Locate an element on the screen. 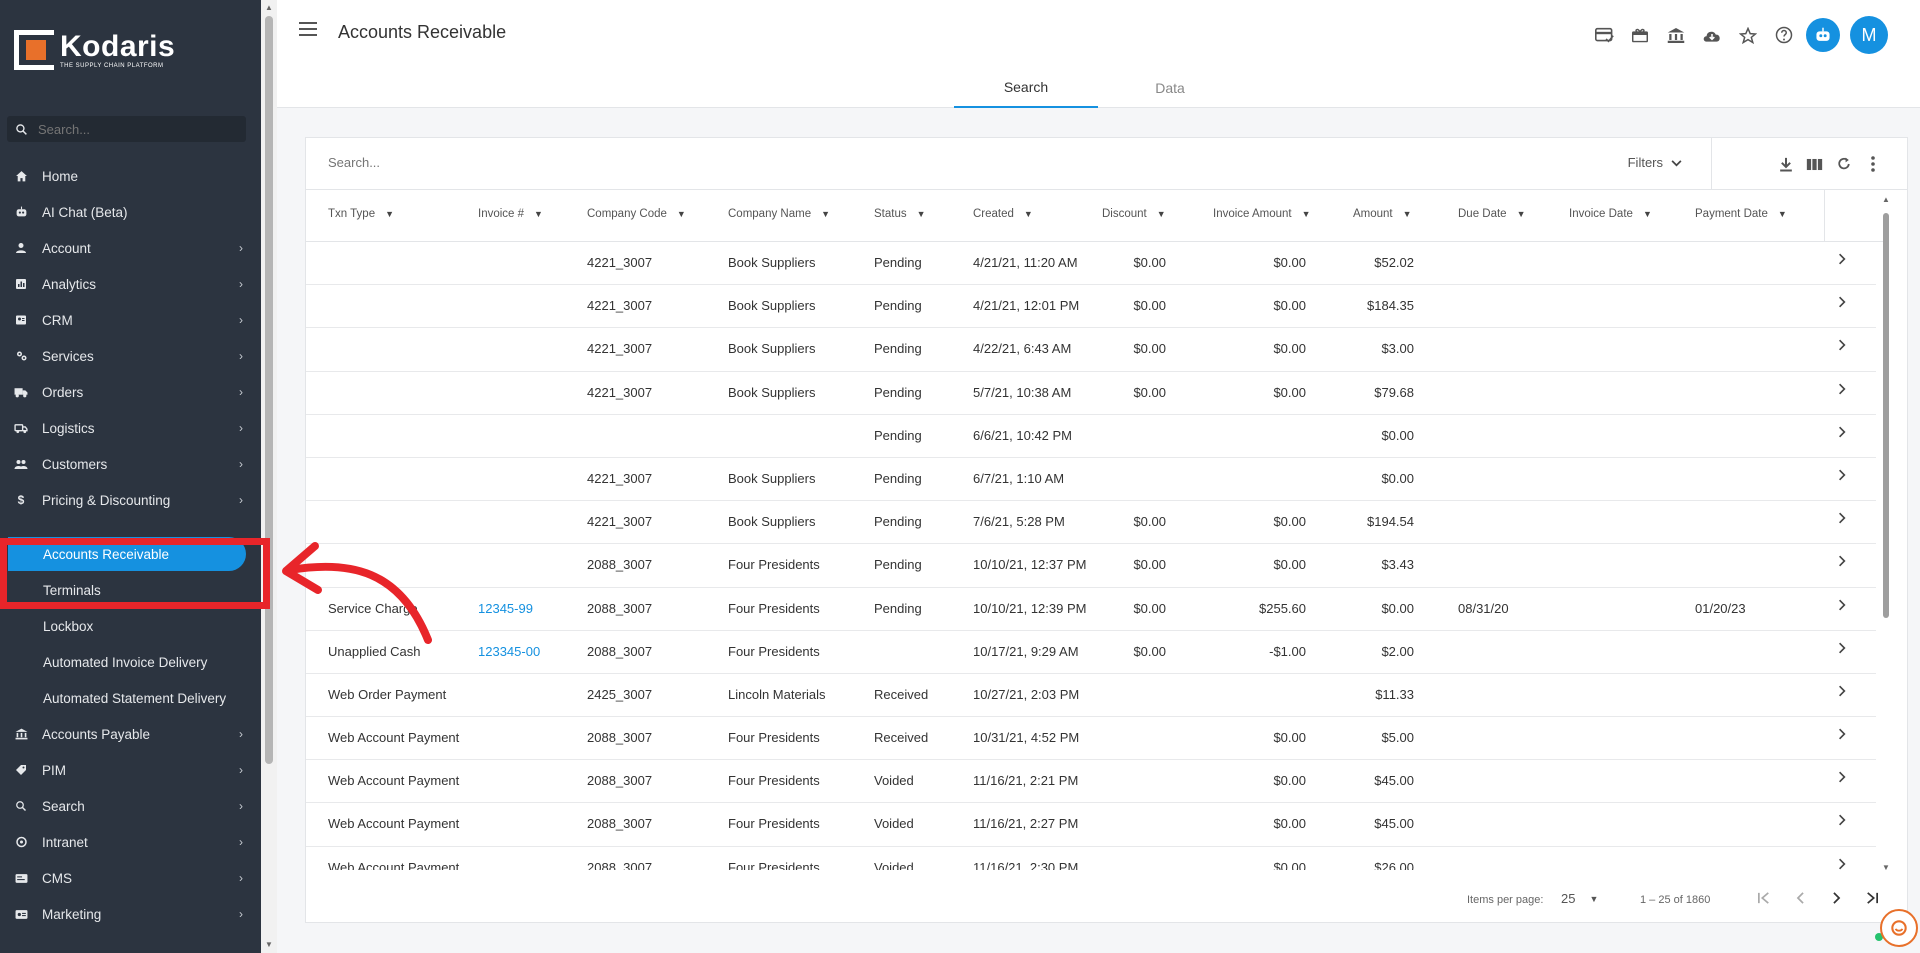 Image resolution: width=1920 pixels, height=953 pixels. chat-support-icon is located at coordinates (1899, 928).